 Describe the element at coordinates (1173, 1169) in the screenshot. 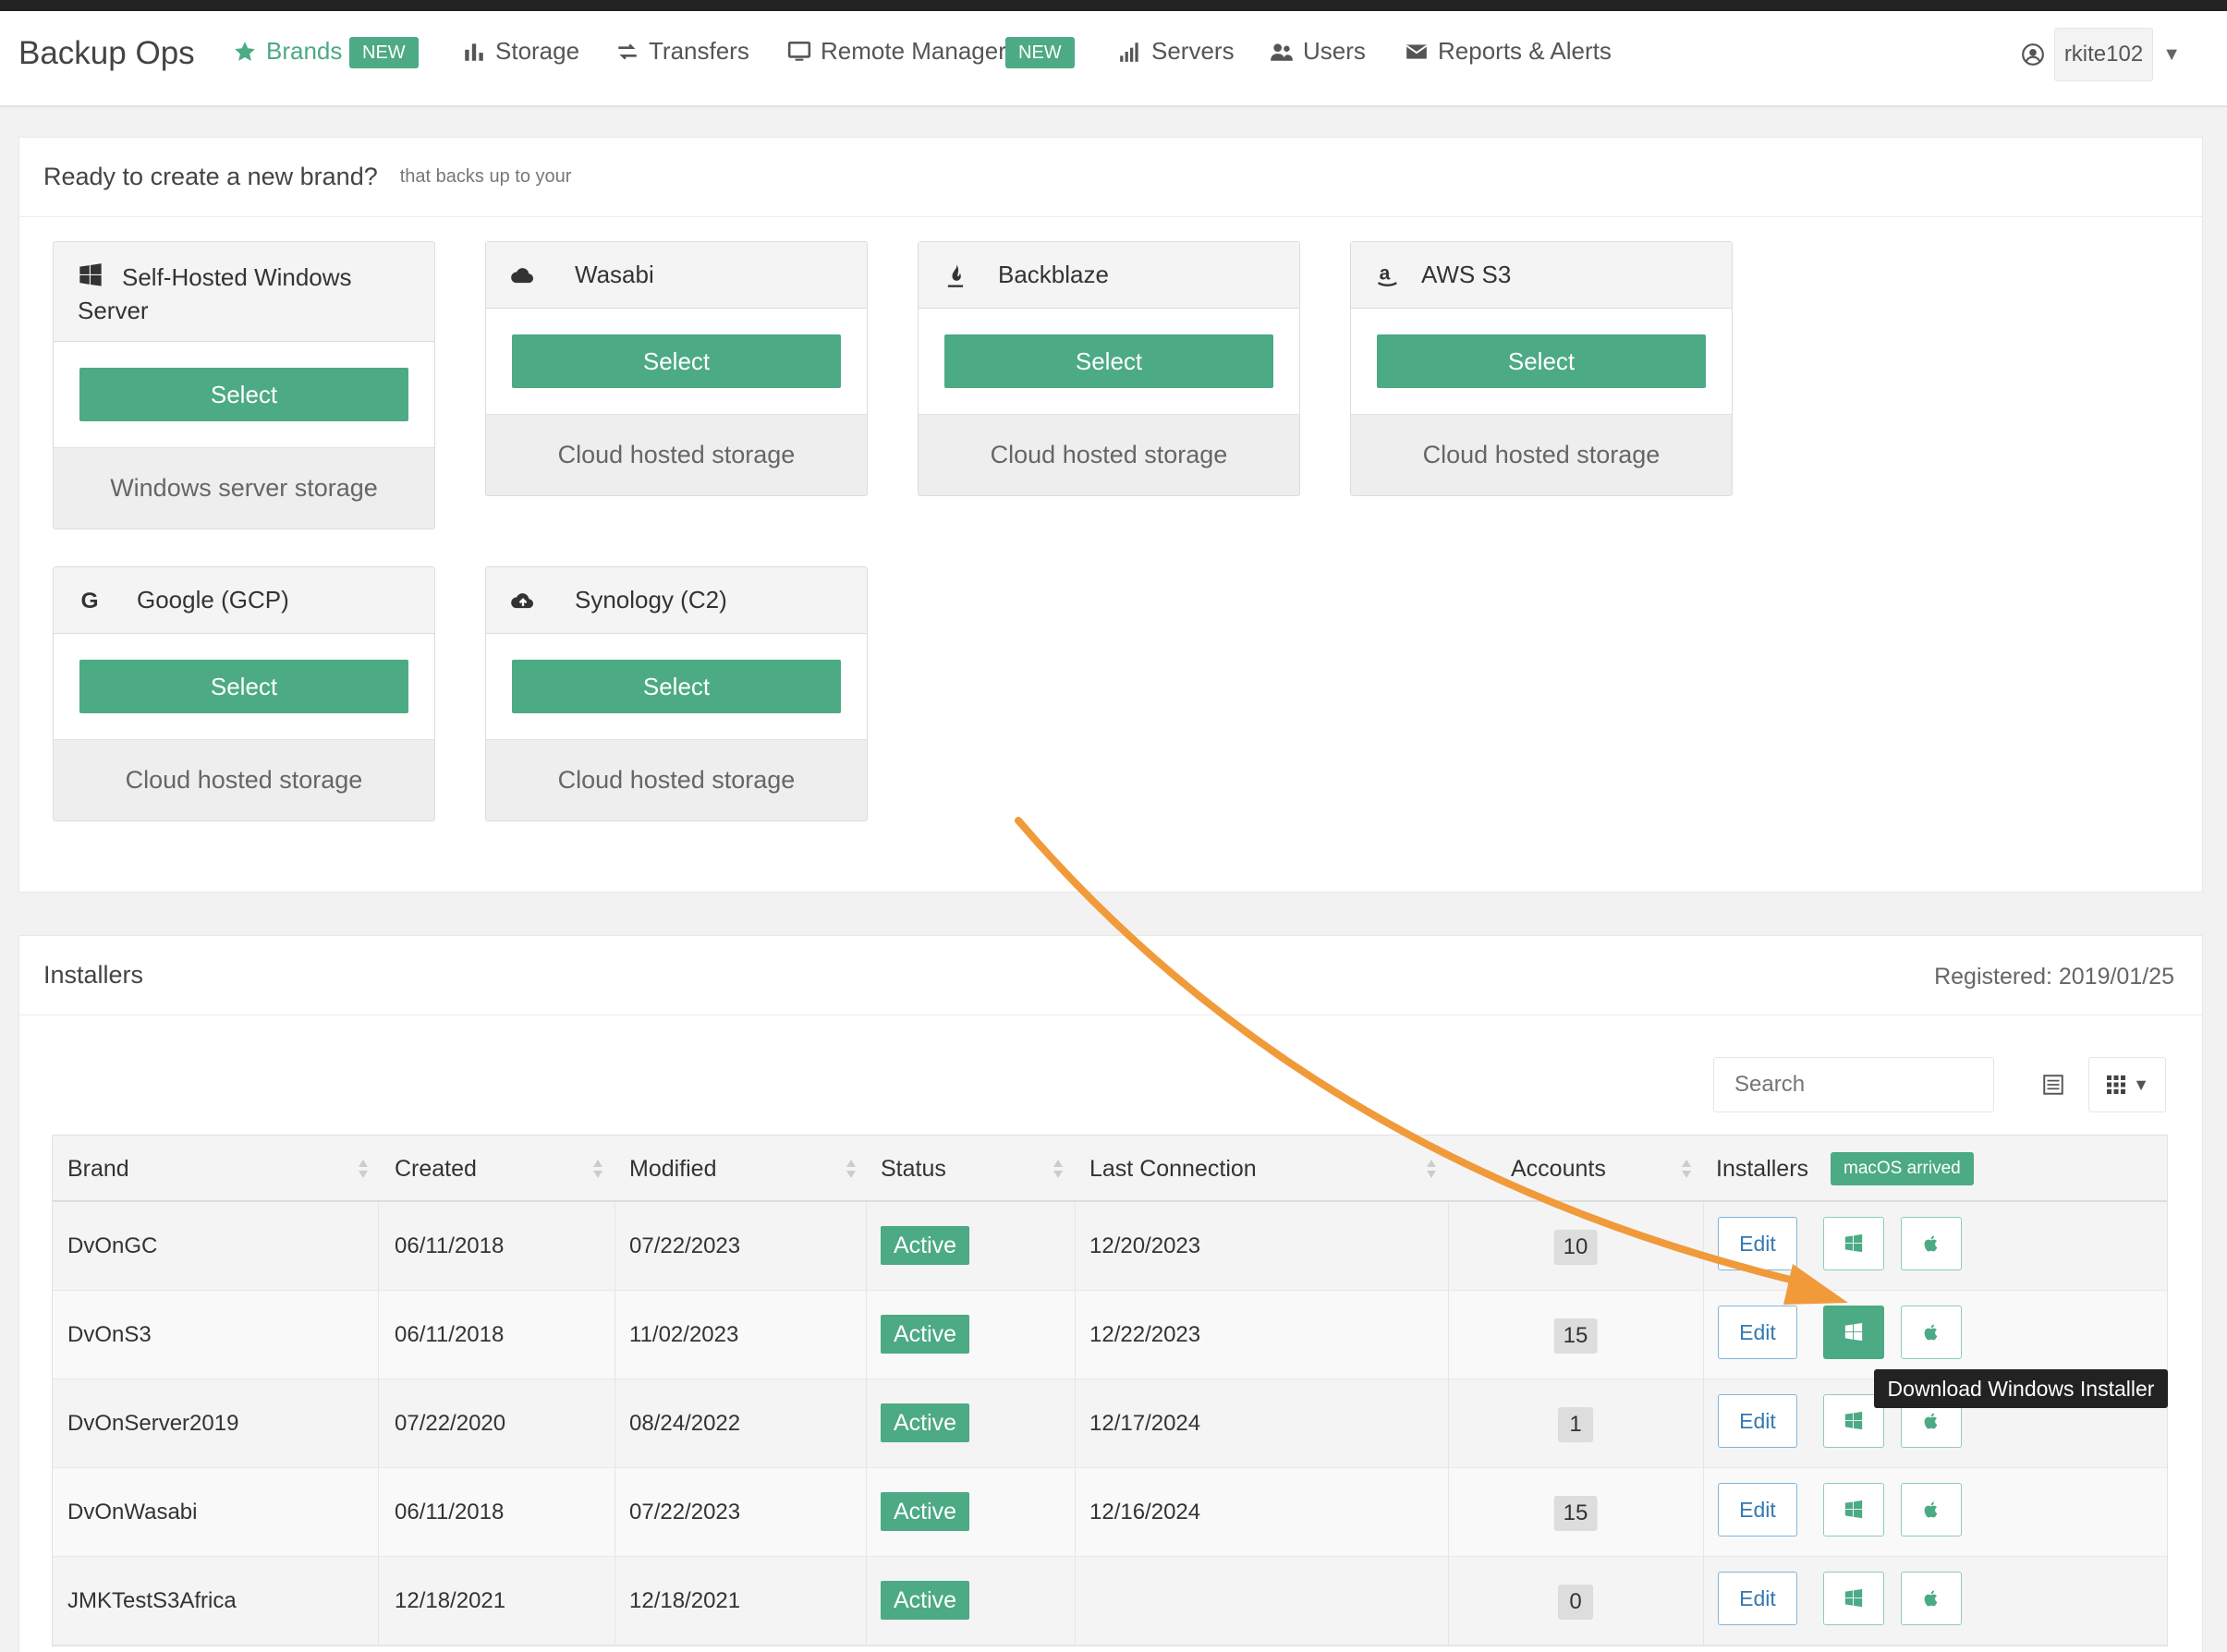

I see `column-last-connection: Last Connection` at that location.